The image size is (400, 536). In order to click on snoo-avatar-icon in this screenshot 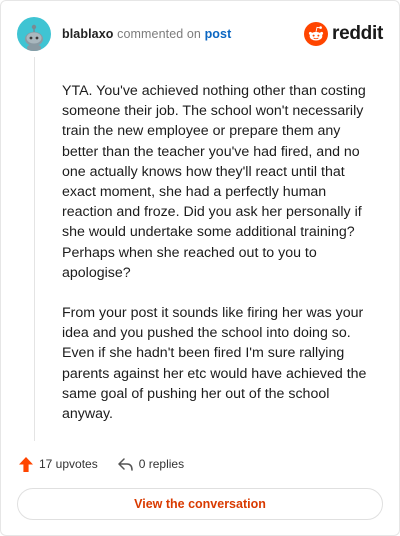, I will do `click(34, 37)`.